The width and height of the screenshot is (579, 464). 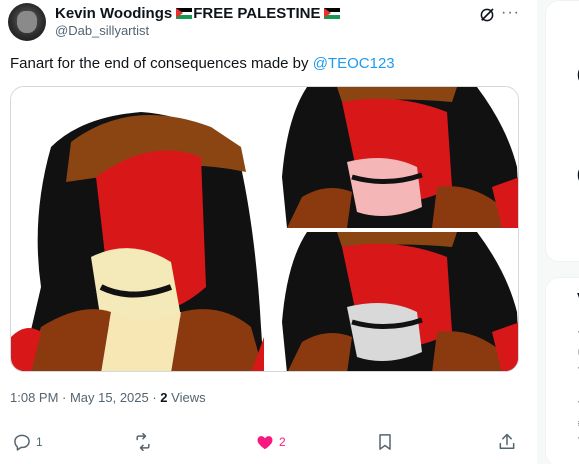 I want to click on tweet-meta: 1:08 PM · May 15, 2025 · 2 Views, so click(x=108, y=397).